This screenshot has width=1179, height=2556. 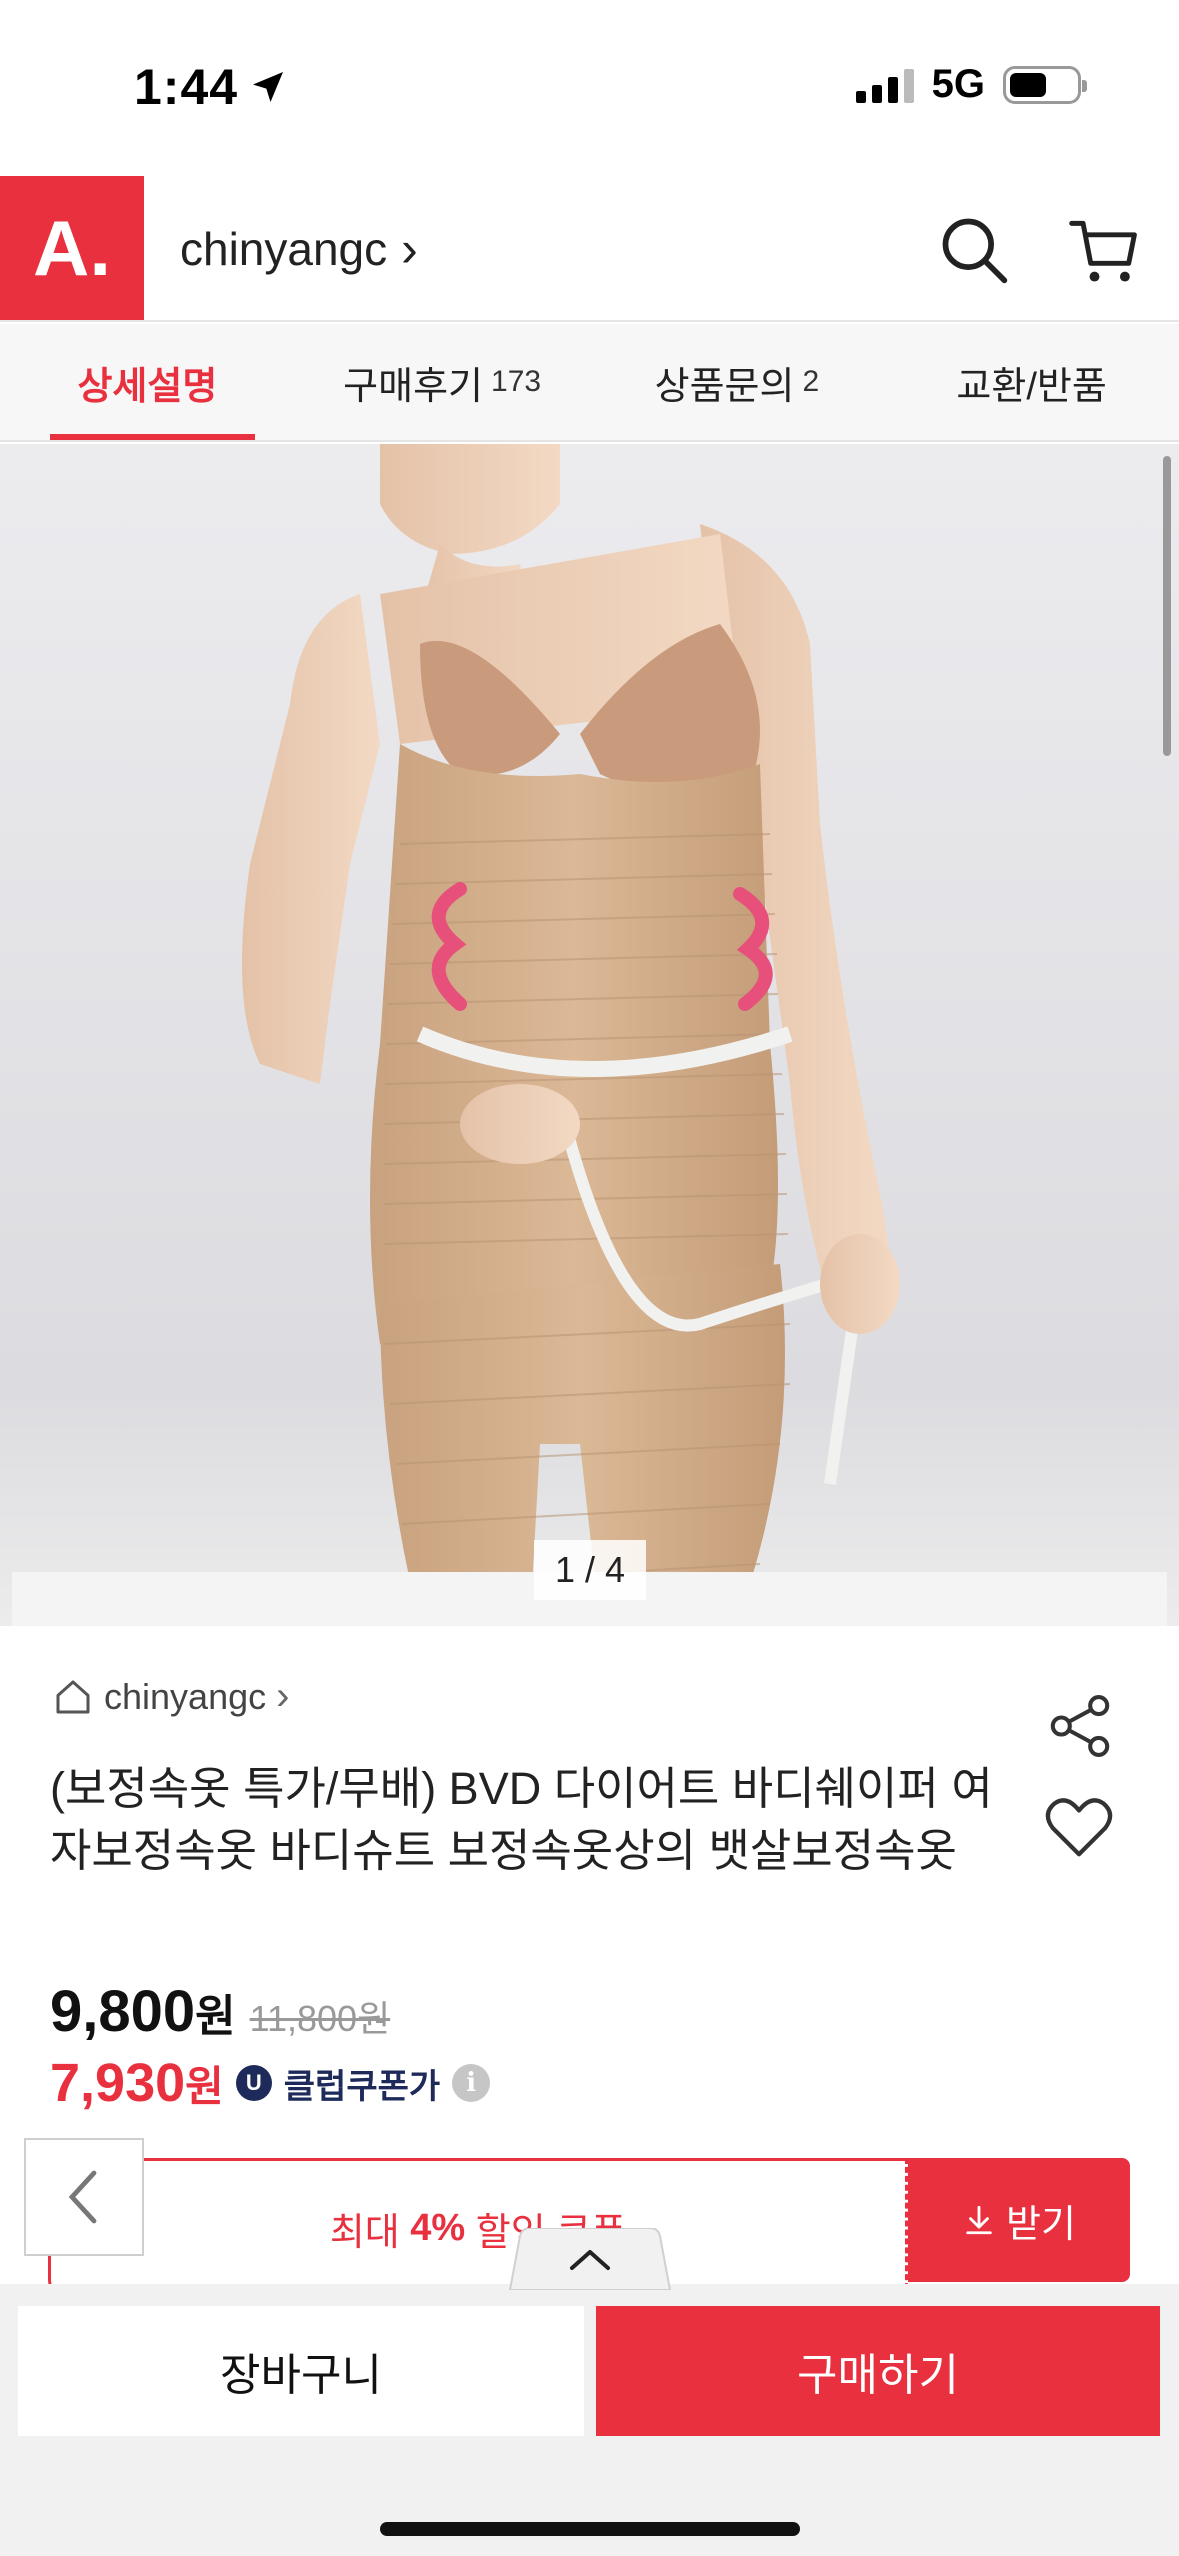 I want to click on tab-description: 상세설명, so click(x=147, y=382).